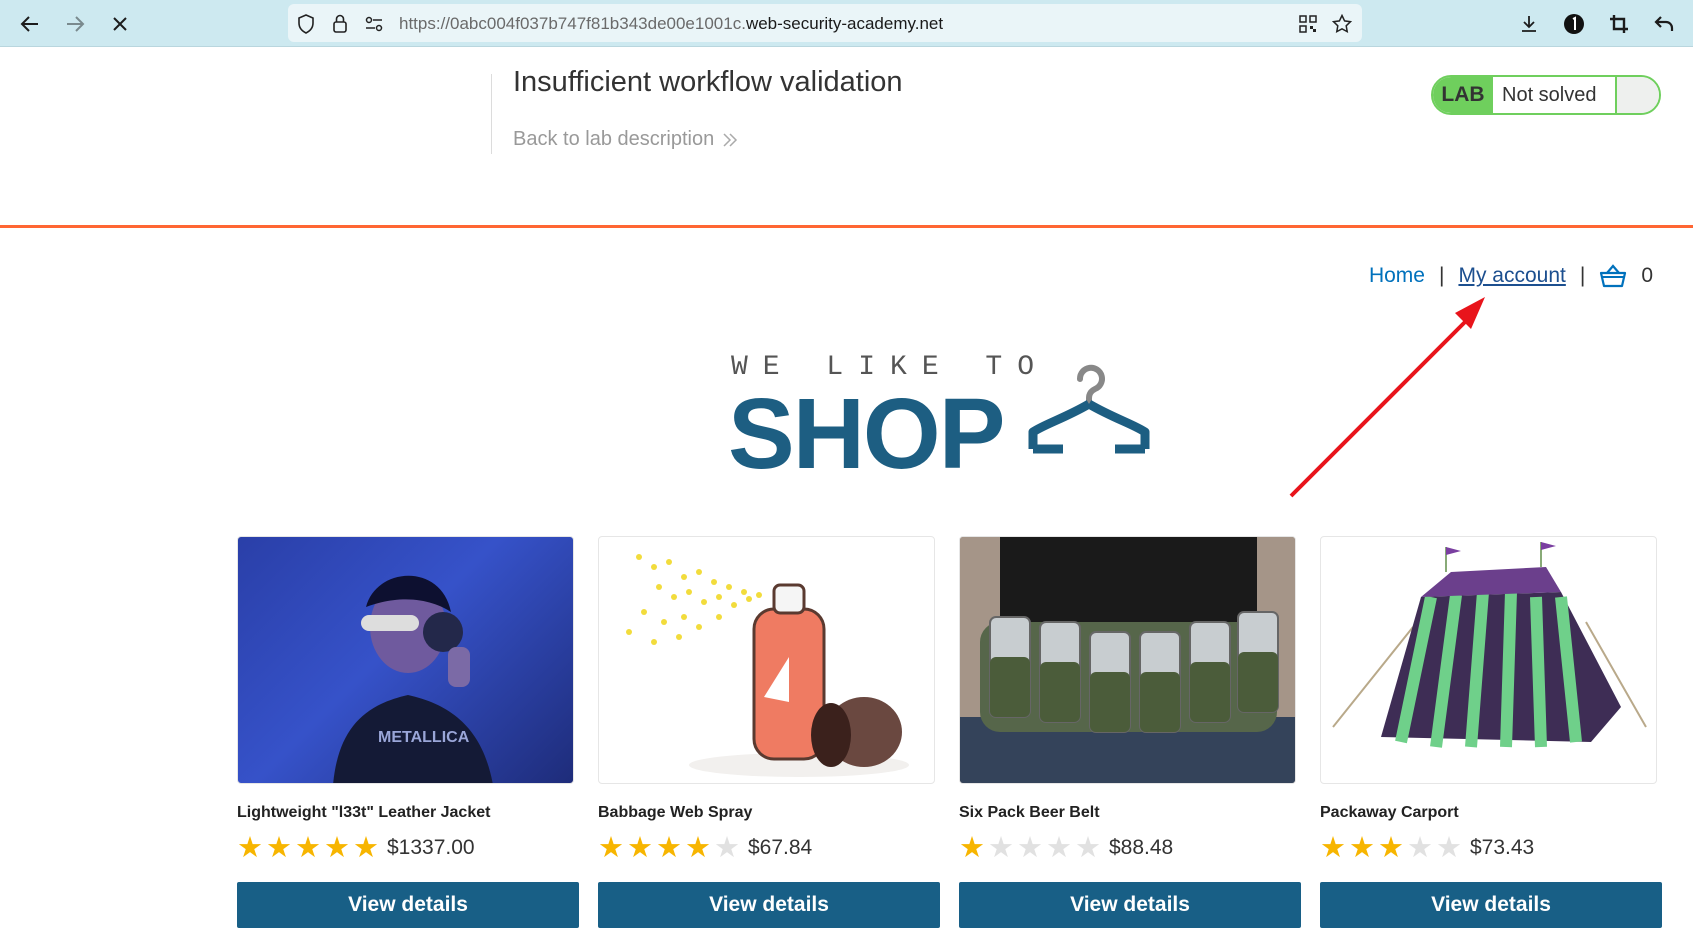  What do you see at coordinates (1089, 409) in the screenshot?
I see `hanger-icon` at bounding box center [1089, 409].